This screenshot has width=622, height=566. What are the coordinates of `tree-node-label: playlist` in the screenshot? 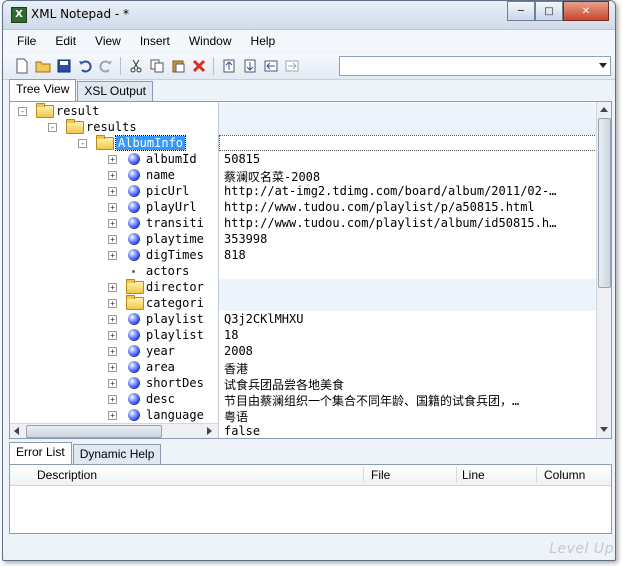 It's located at (175, 319).